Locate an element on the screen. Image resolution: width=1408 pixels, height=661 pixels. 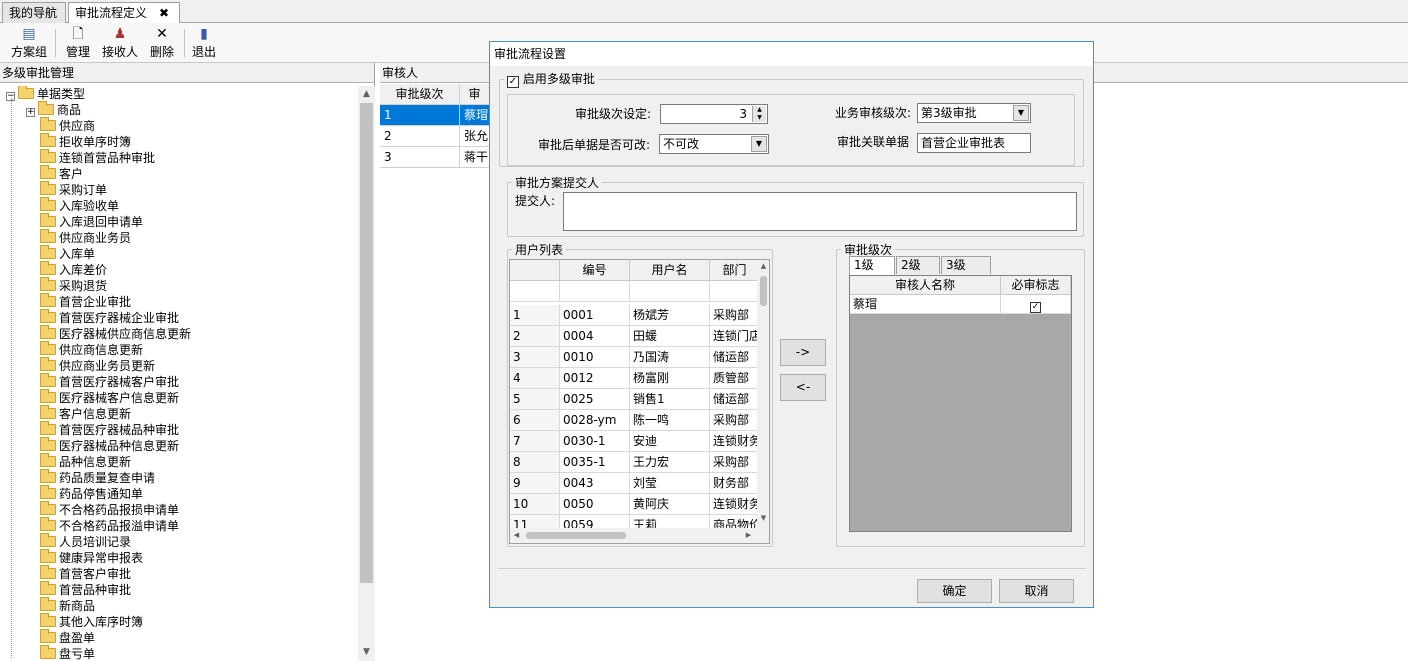
tree-item: 客户 is located at coordinates (61, 173).